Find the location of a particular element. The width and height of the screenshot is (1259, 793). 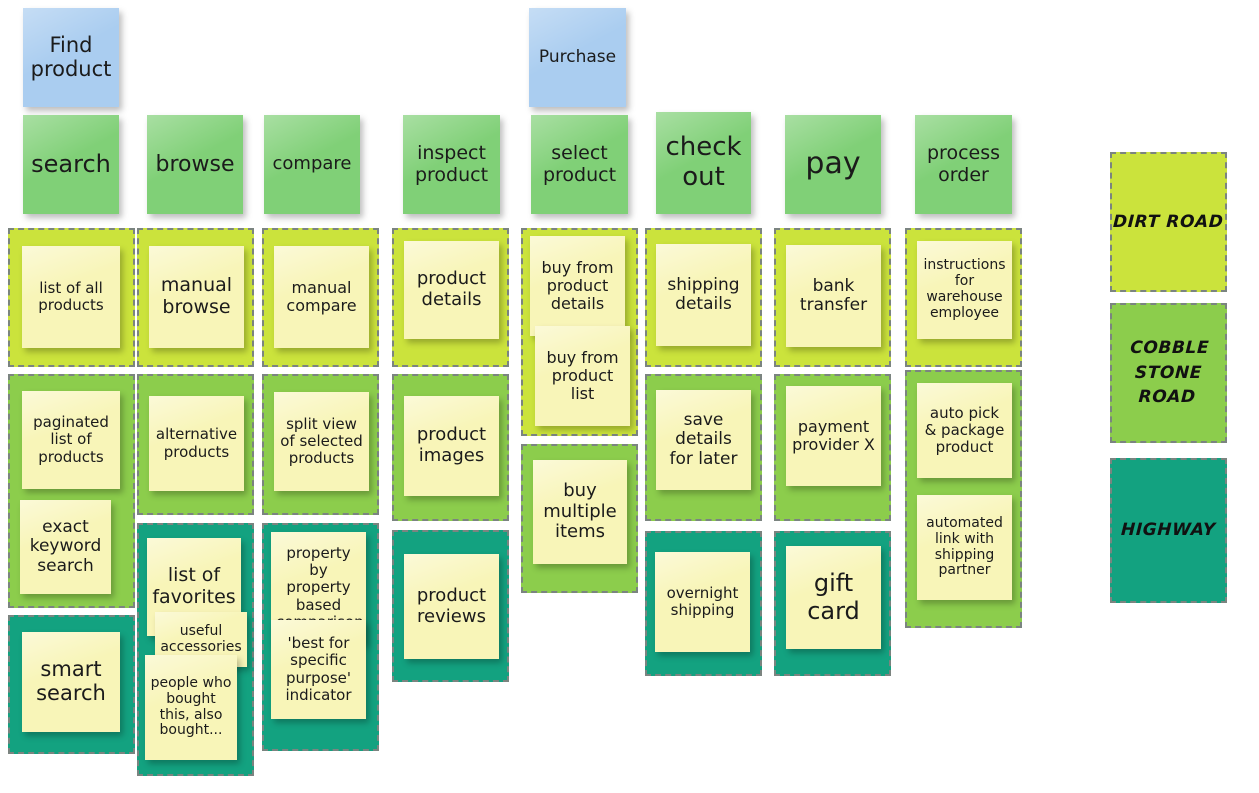

story-label: buy from product list is located at coordinates (582, 375).